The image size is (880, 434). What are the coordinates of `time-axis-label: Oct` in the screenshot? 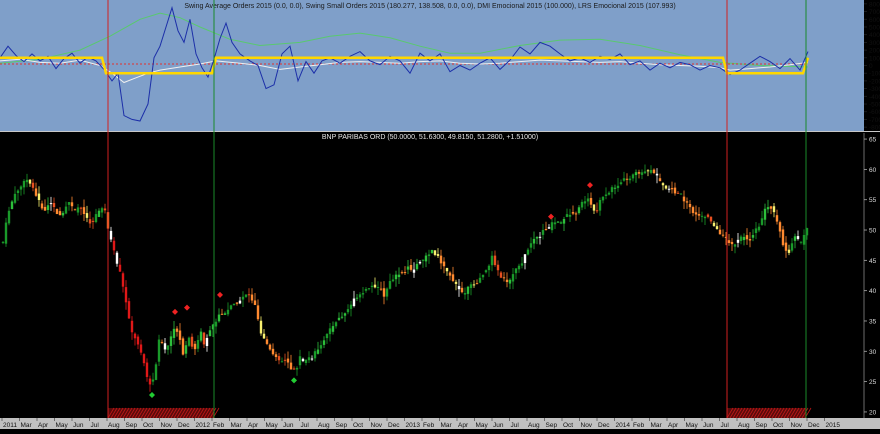 It's located at (148, 425).